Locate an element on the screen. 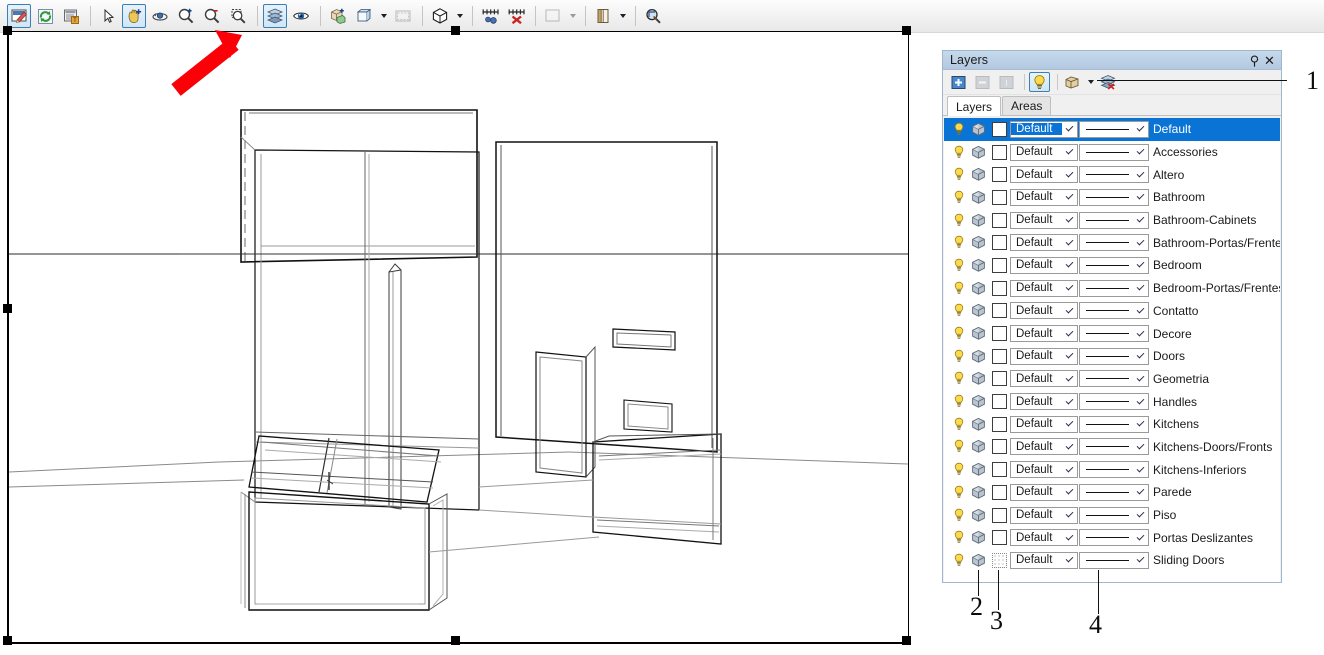 Image resolution: width=1324 pixels, height=655 pixels. layers-button is located at coordinates (275, 16).